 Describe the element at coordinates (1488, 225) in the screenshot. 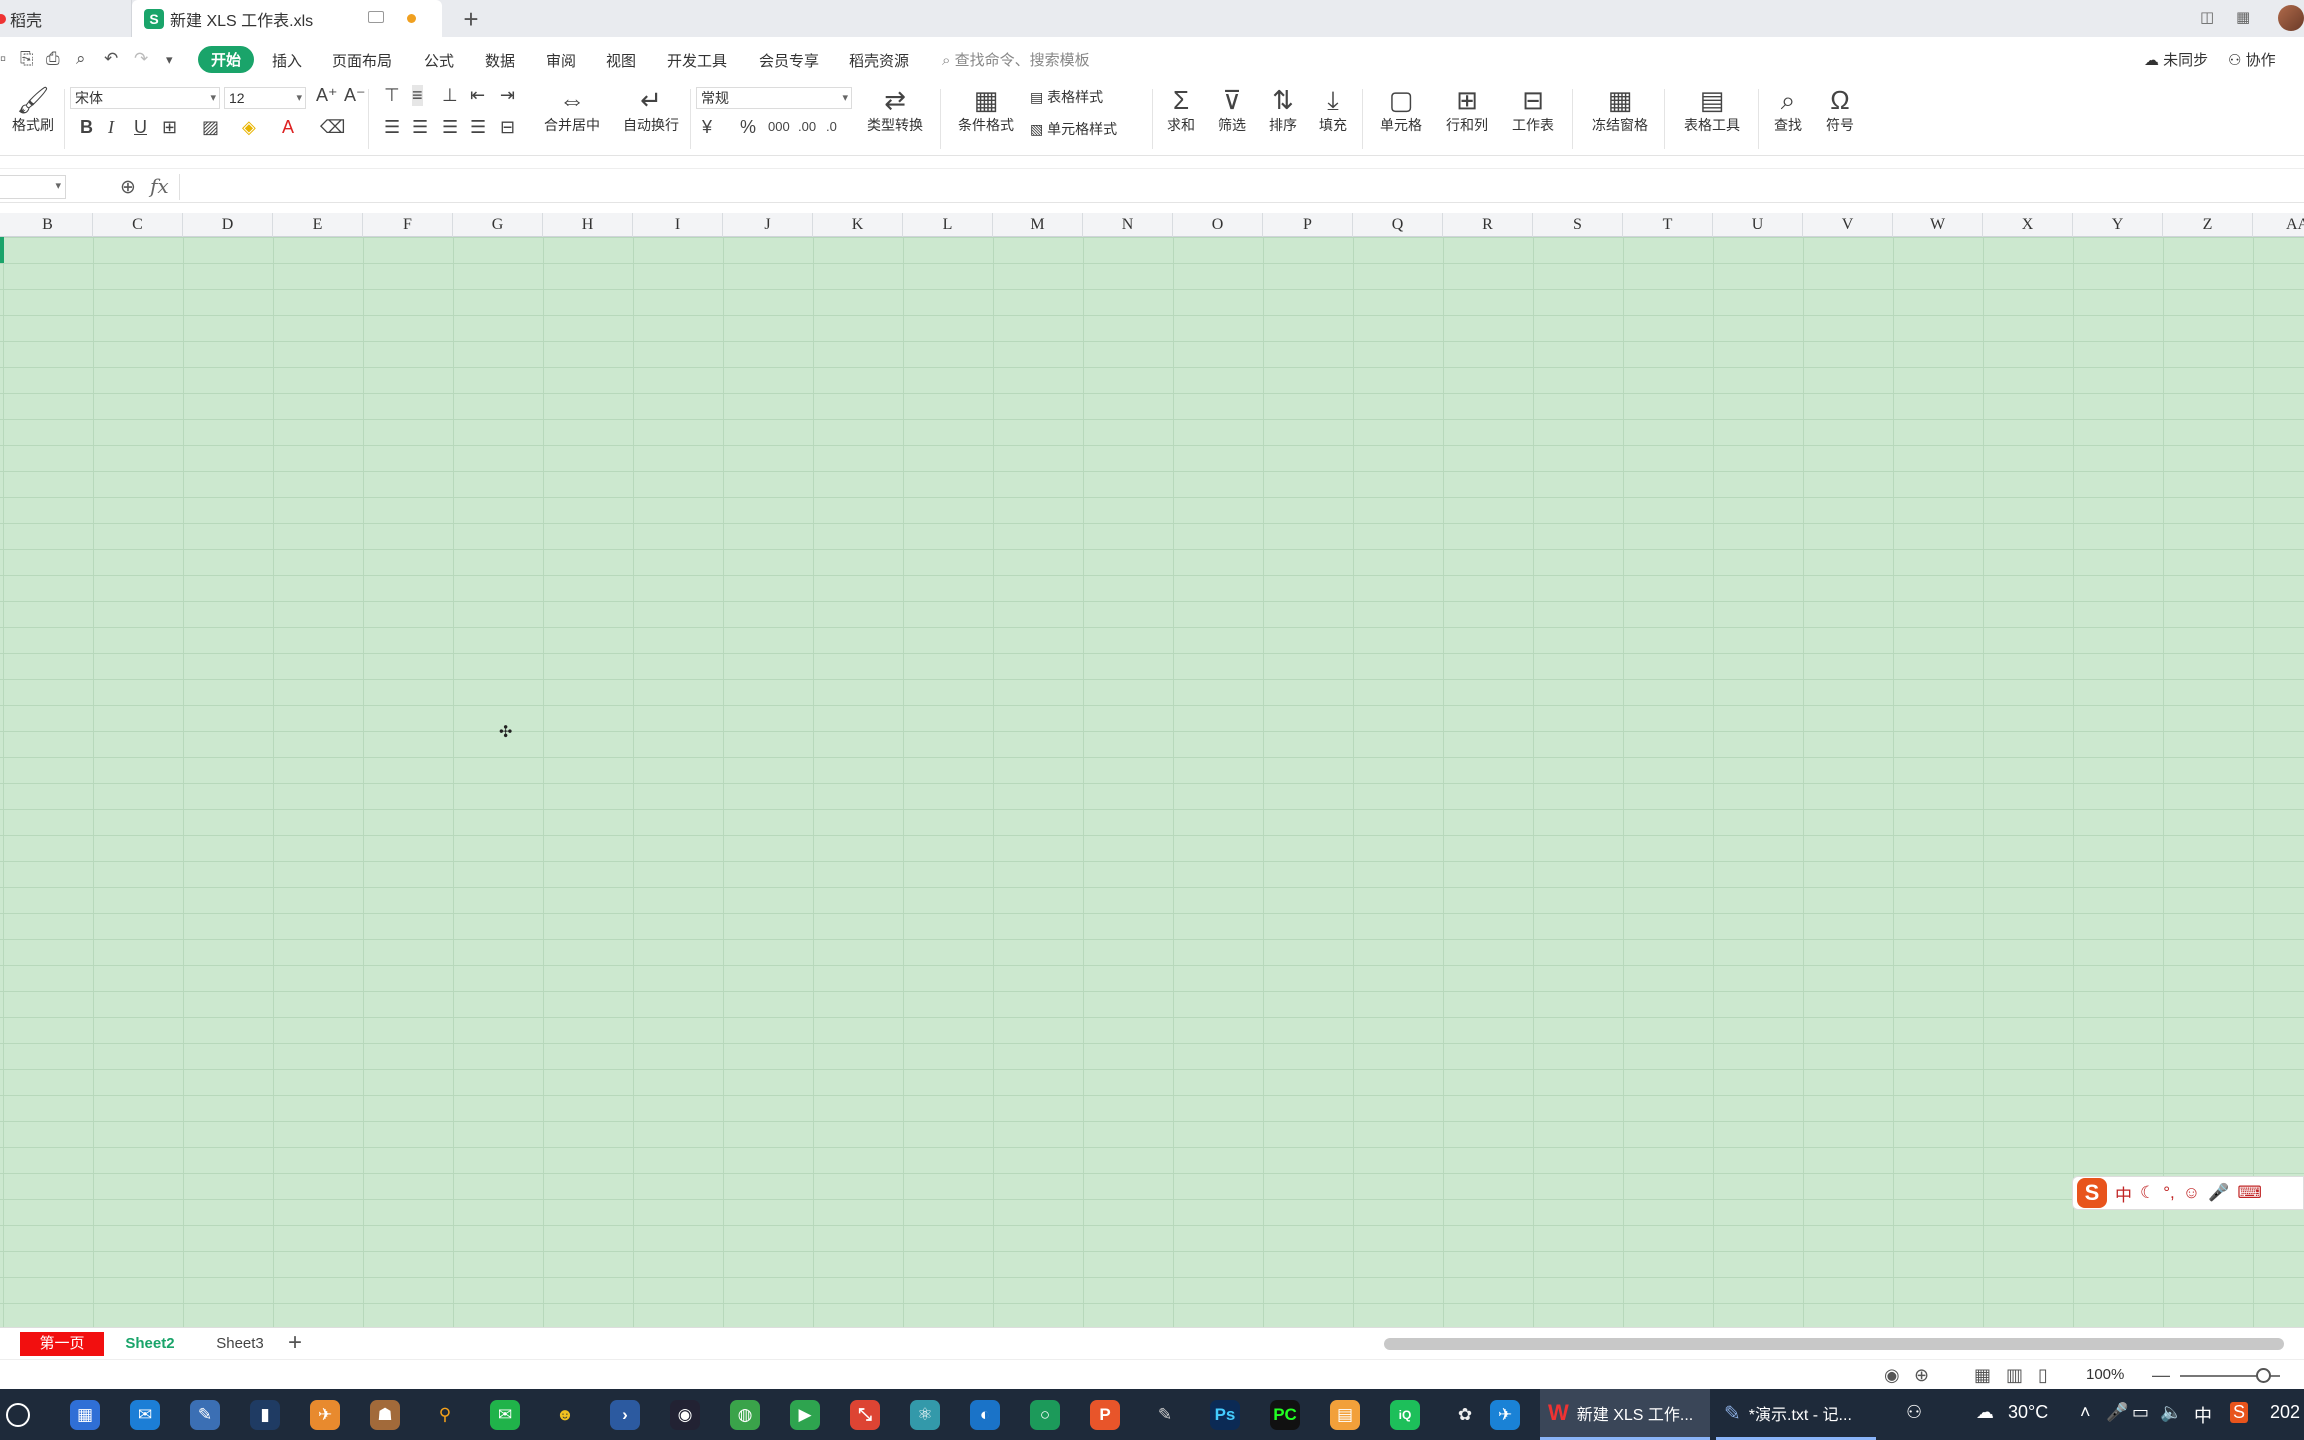

I see `column-header: R` at that location.